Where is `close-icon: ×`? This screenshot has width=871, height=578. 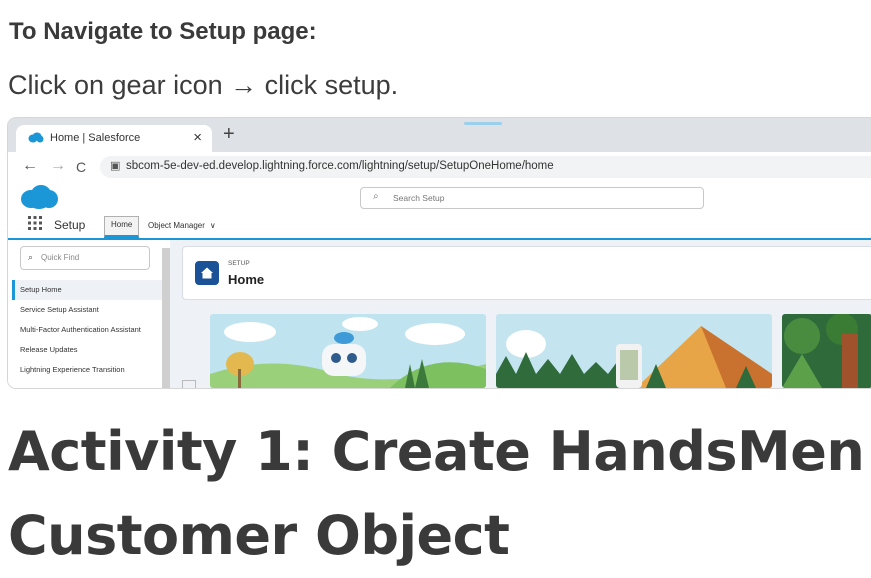 close-icon: × is located at coordinates (197, 137).